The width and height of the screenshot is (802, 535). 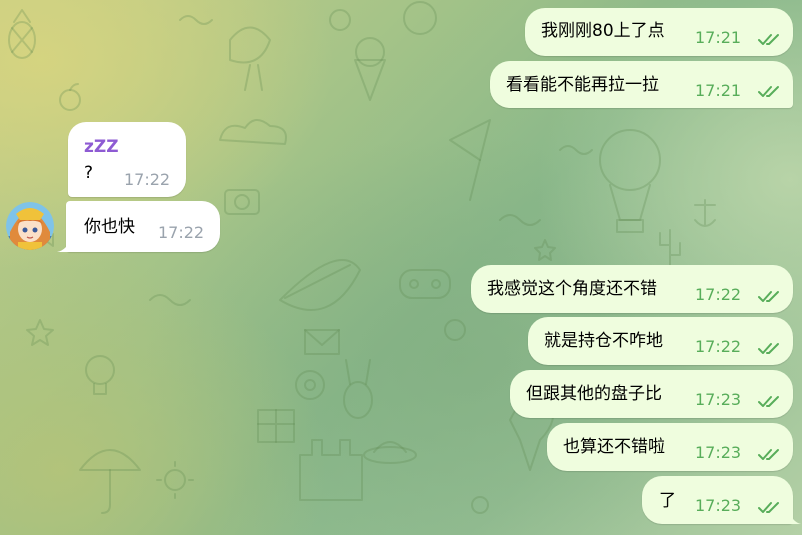 I want to click on message-bubble-outgoing: 我感觉这个角度还不错 17:22, so click(x=632, y=289).